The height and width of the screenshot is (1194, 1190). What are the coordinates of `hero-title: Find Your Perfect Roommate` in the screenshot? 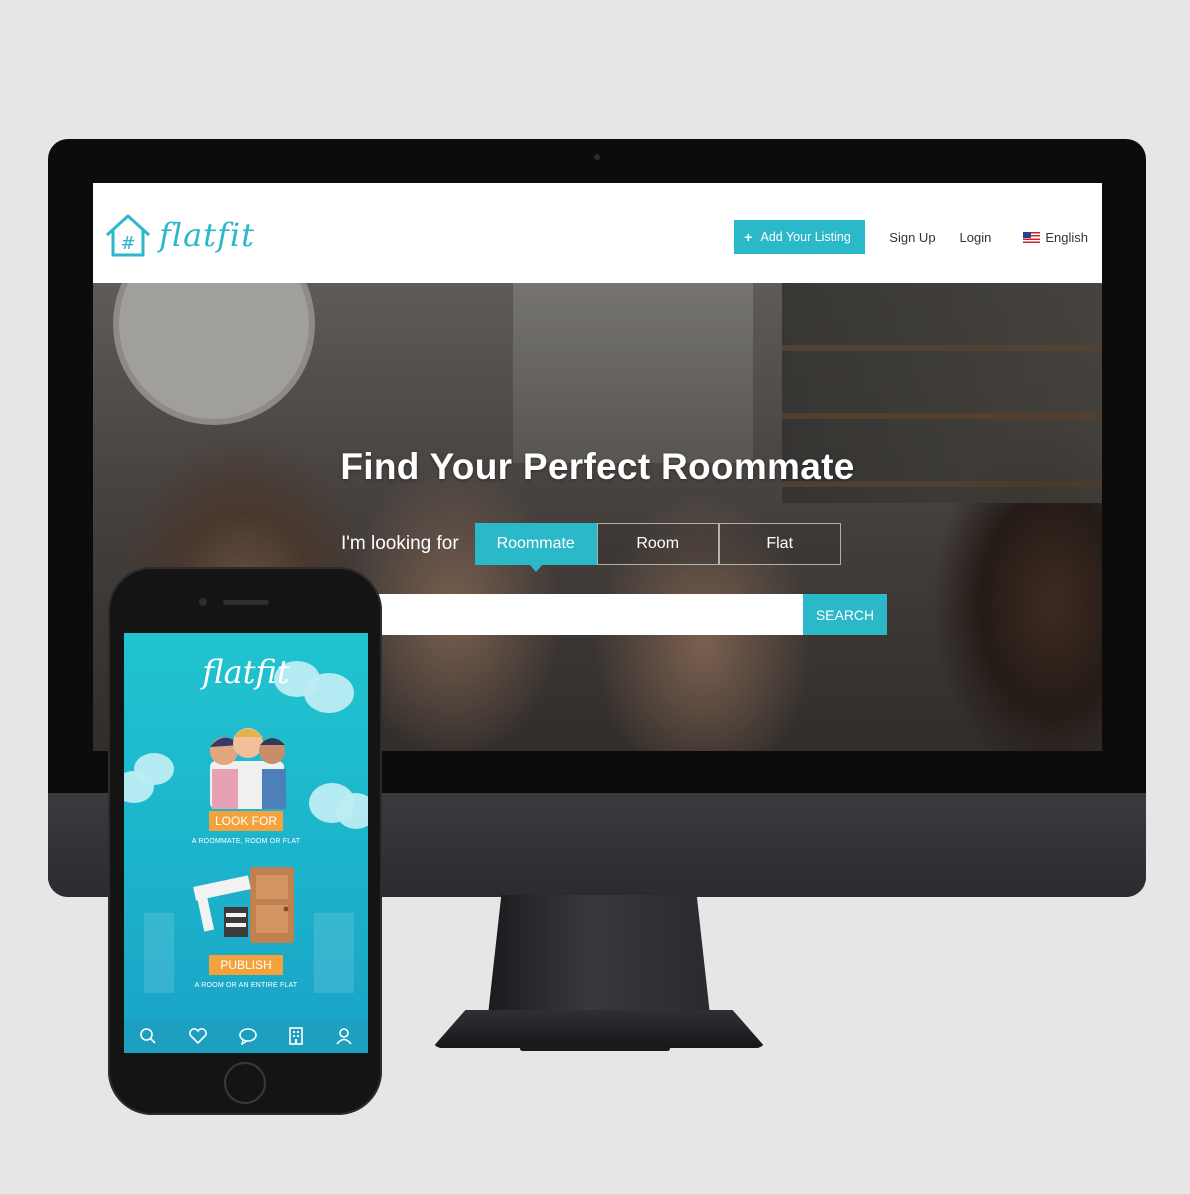 It's located at (597, 466).